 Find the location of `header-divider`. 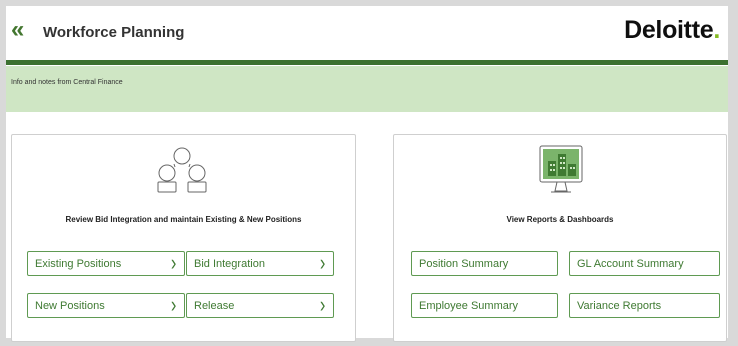

header-divider is located at coordinates (367, 62).